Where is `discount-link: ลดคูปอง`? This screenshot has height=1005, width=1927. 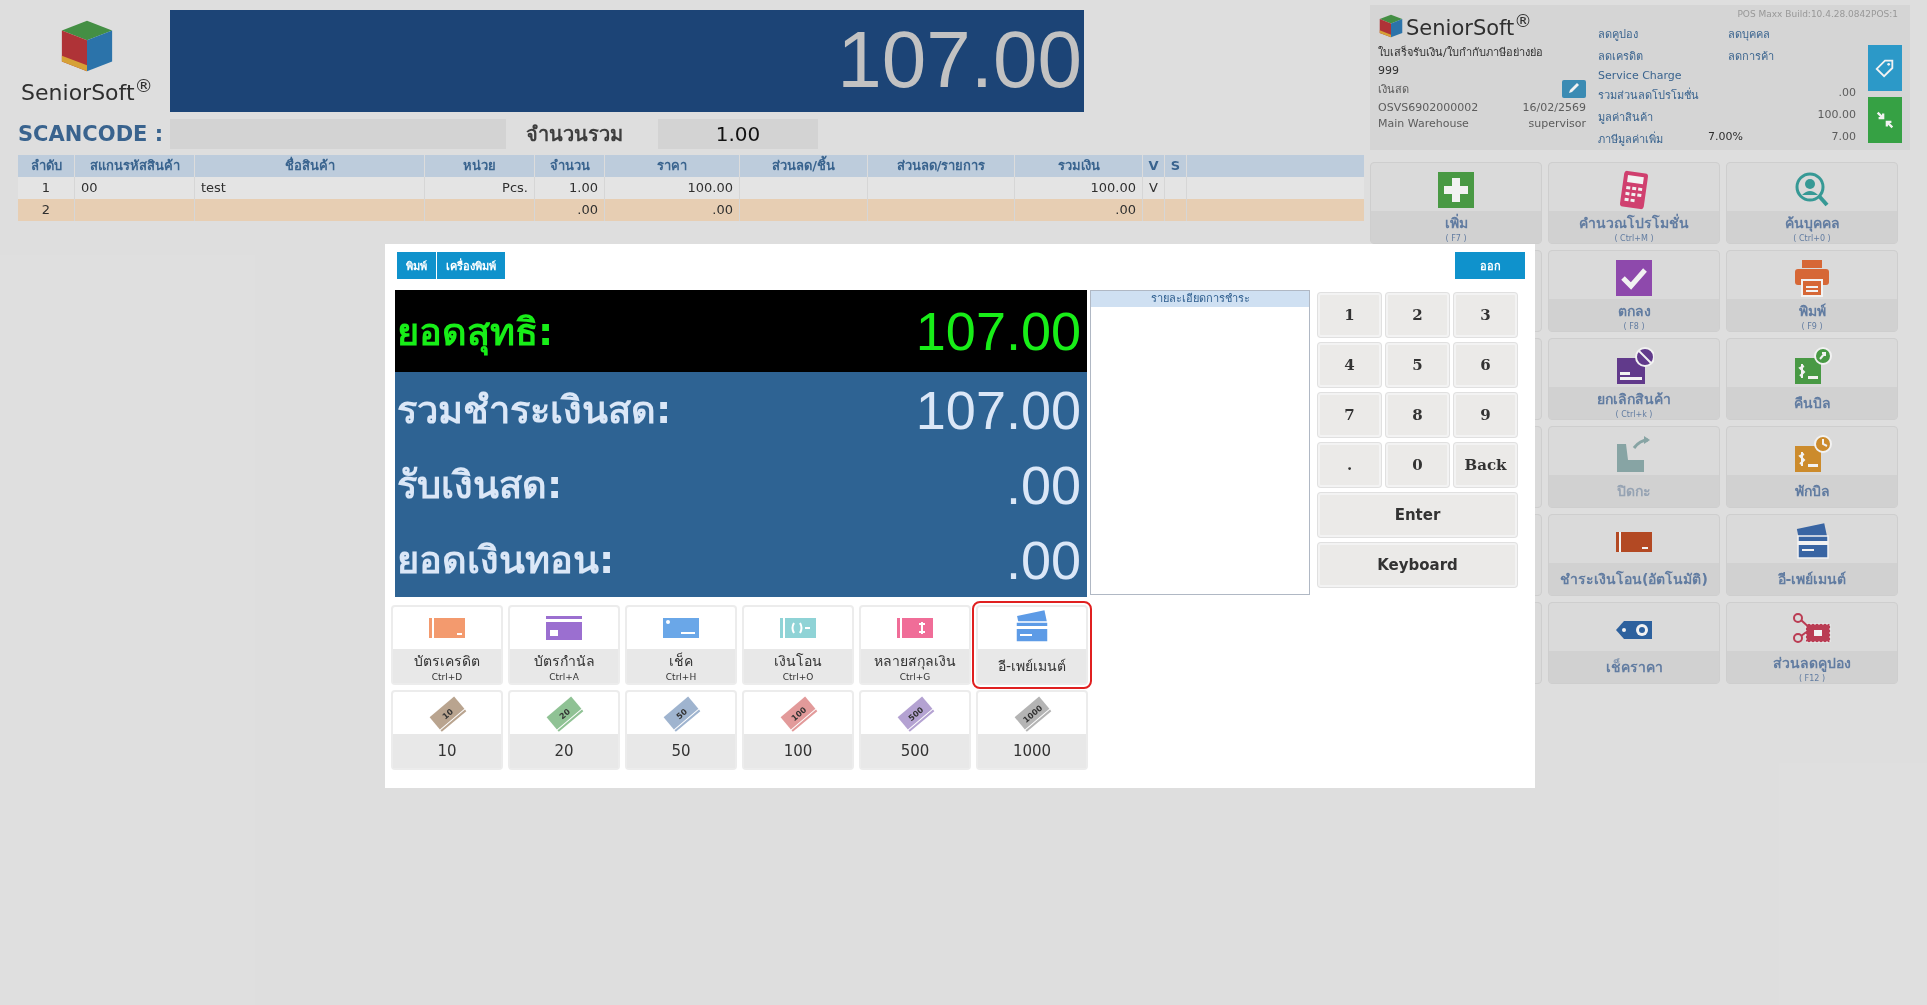 discount-link: ลดคูปอง is located at coordinates (1663, 34).